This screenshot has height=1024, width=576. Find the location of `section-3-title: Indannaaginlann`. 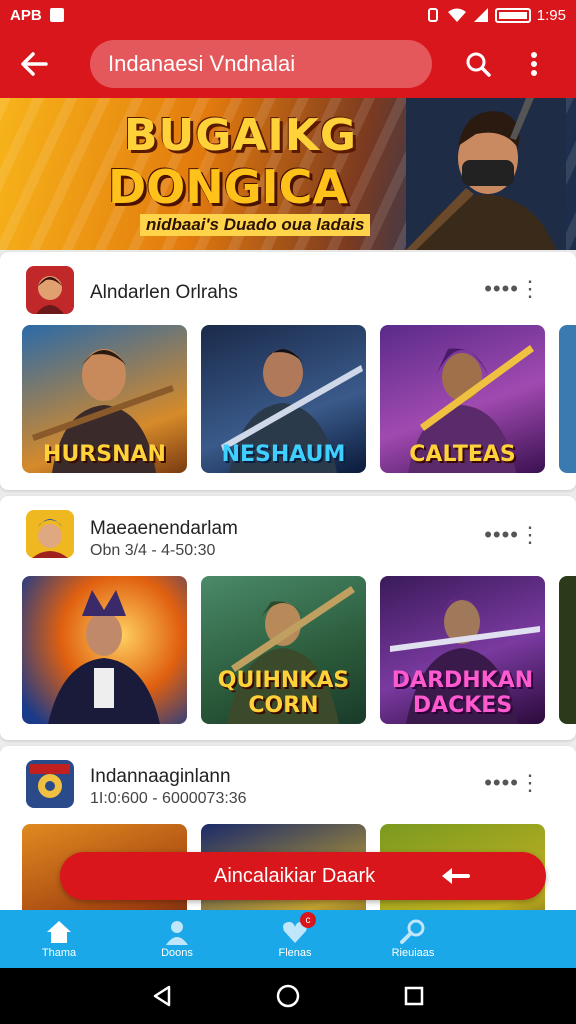

section-3-title: Indannaaginlann is located at coordinates (160, 776).